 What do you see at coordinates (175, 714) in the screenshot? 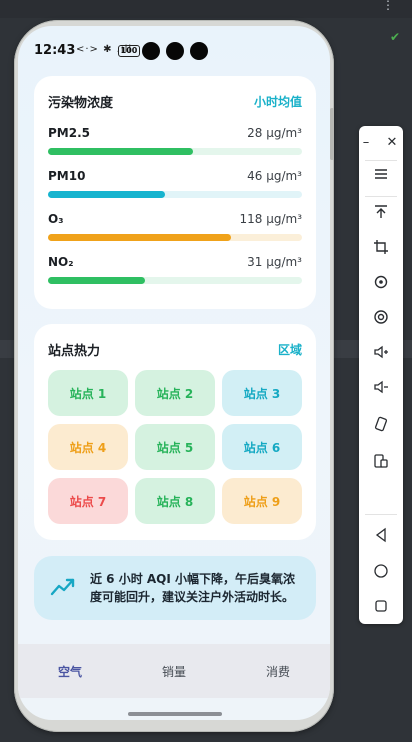
I see `home-indicator` at bounding box center [175, 714].